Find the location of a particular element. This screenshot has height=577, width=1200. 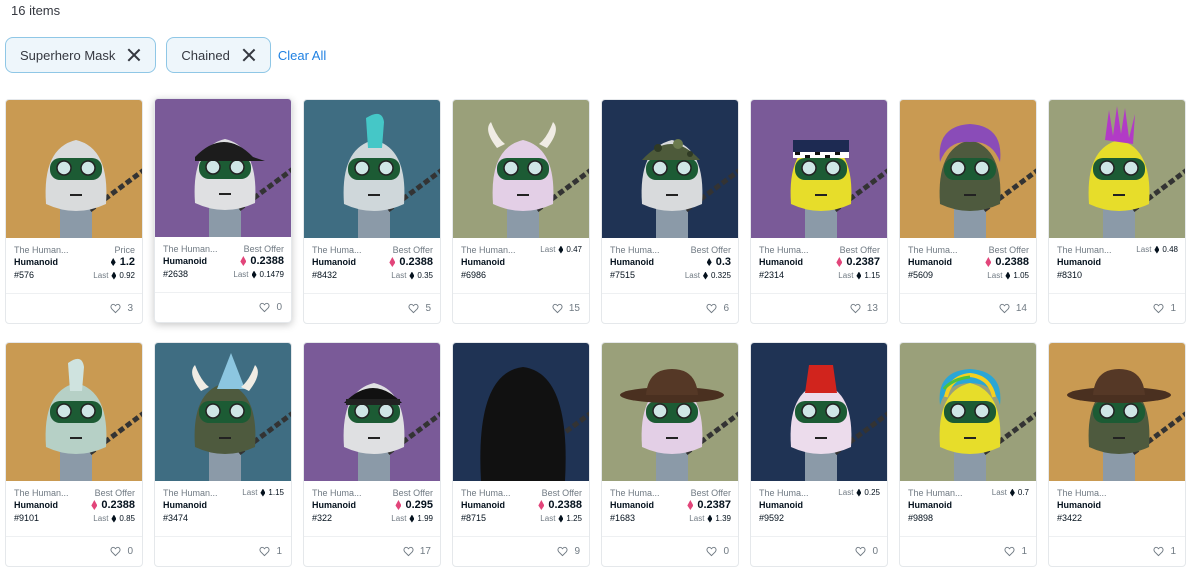

last-amount: 1.15 is located at coordinates (276, 492).